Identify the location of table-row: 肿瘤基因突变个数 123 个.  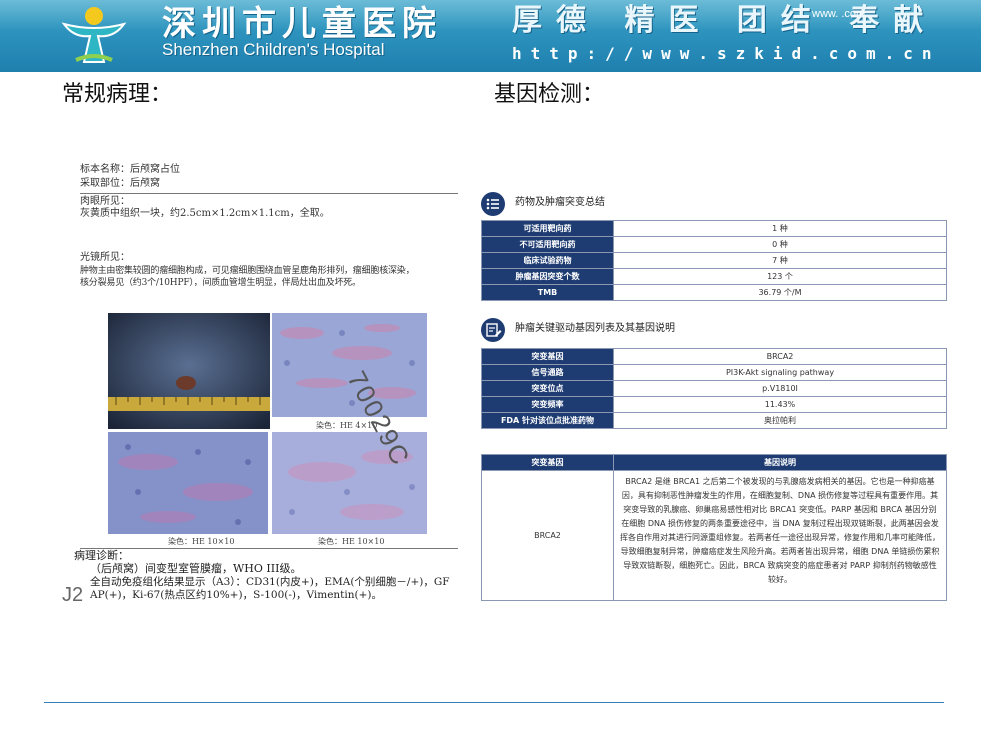
(714, 276).